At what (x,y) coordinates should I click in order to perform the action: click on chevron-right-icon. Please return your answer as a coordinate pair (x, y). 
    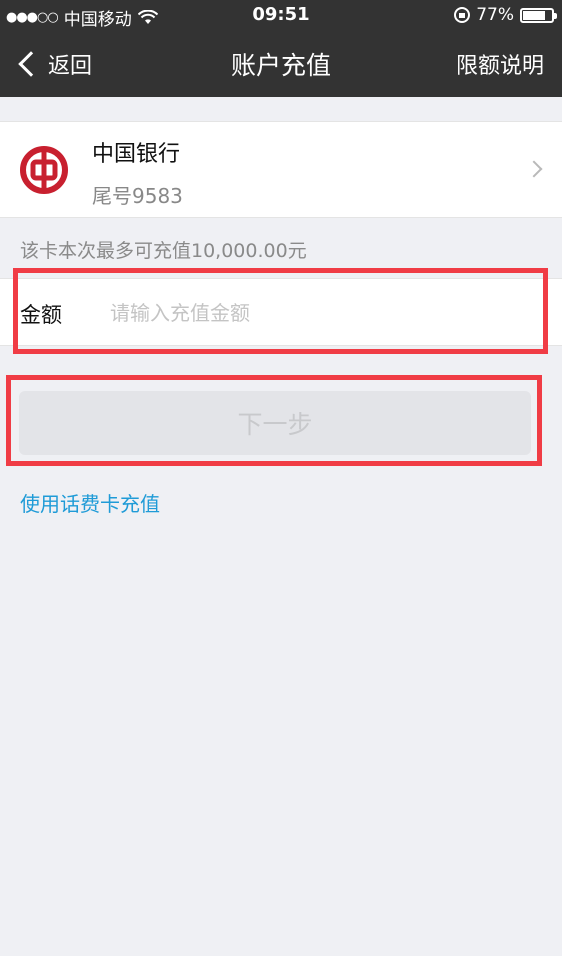
    Looking at the image, I should click on (534, 169).